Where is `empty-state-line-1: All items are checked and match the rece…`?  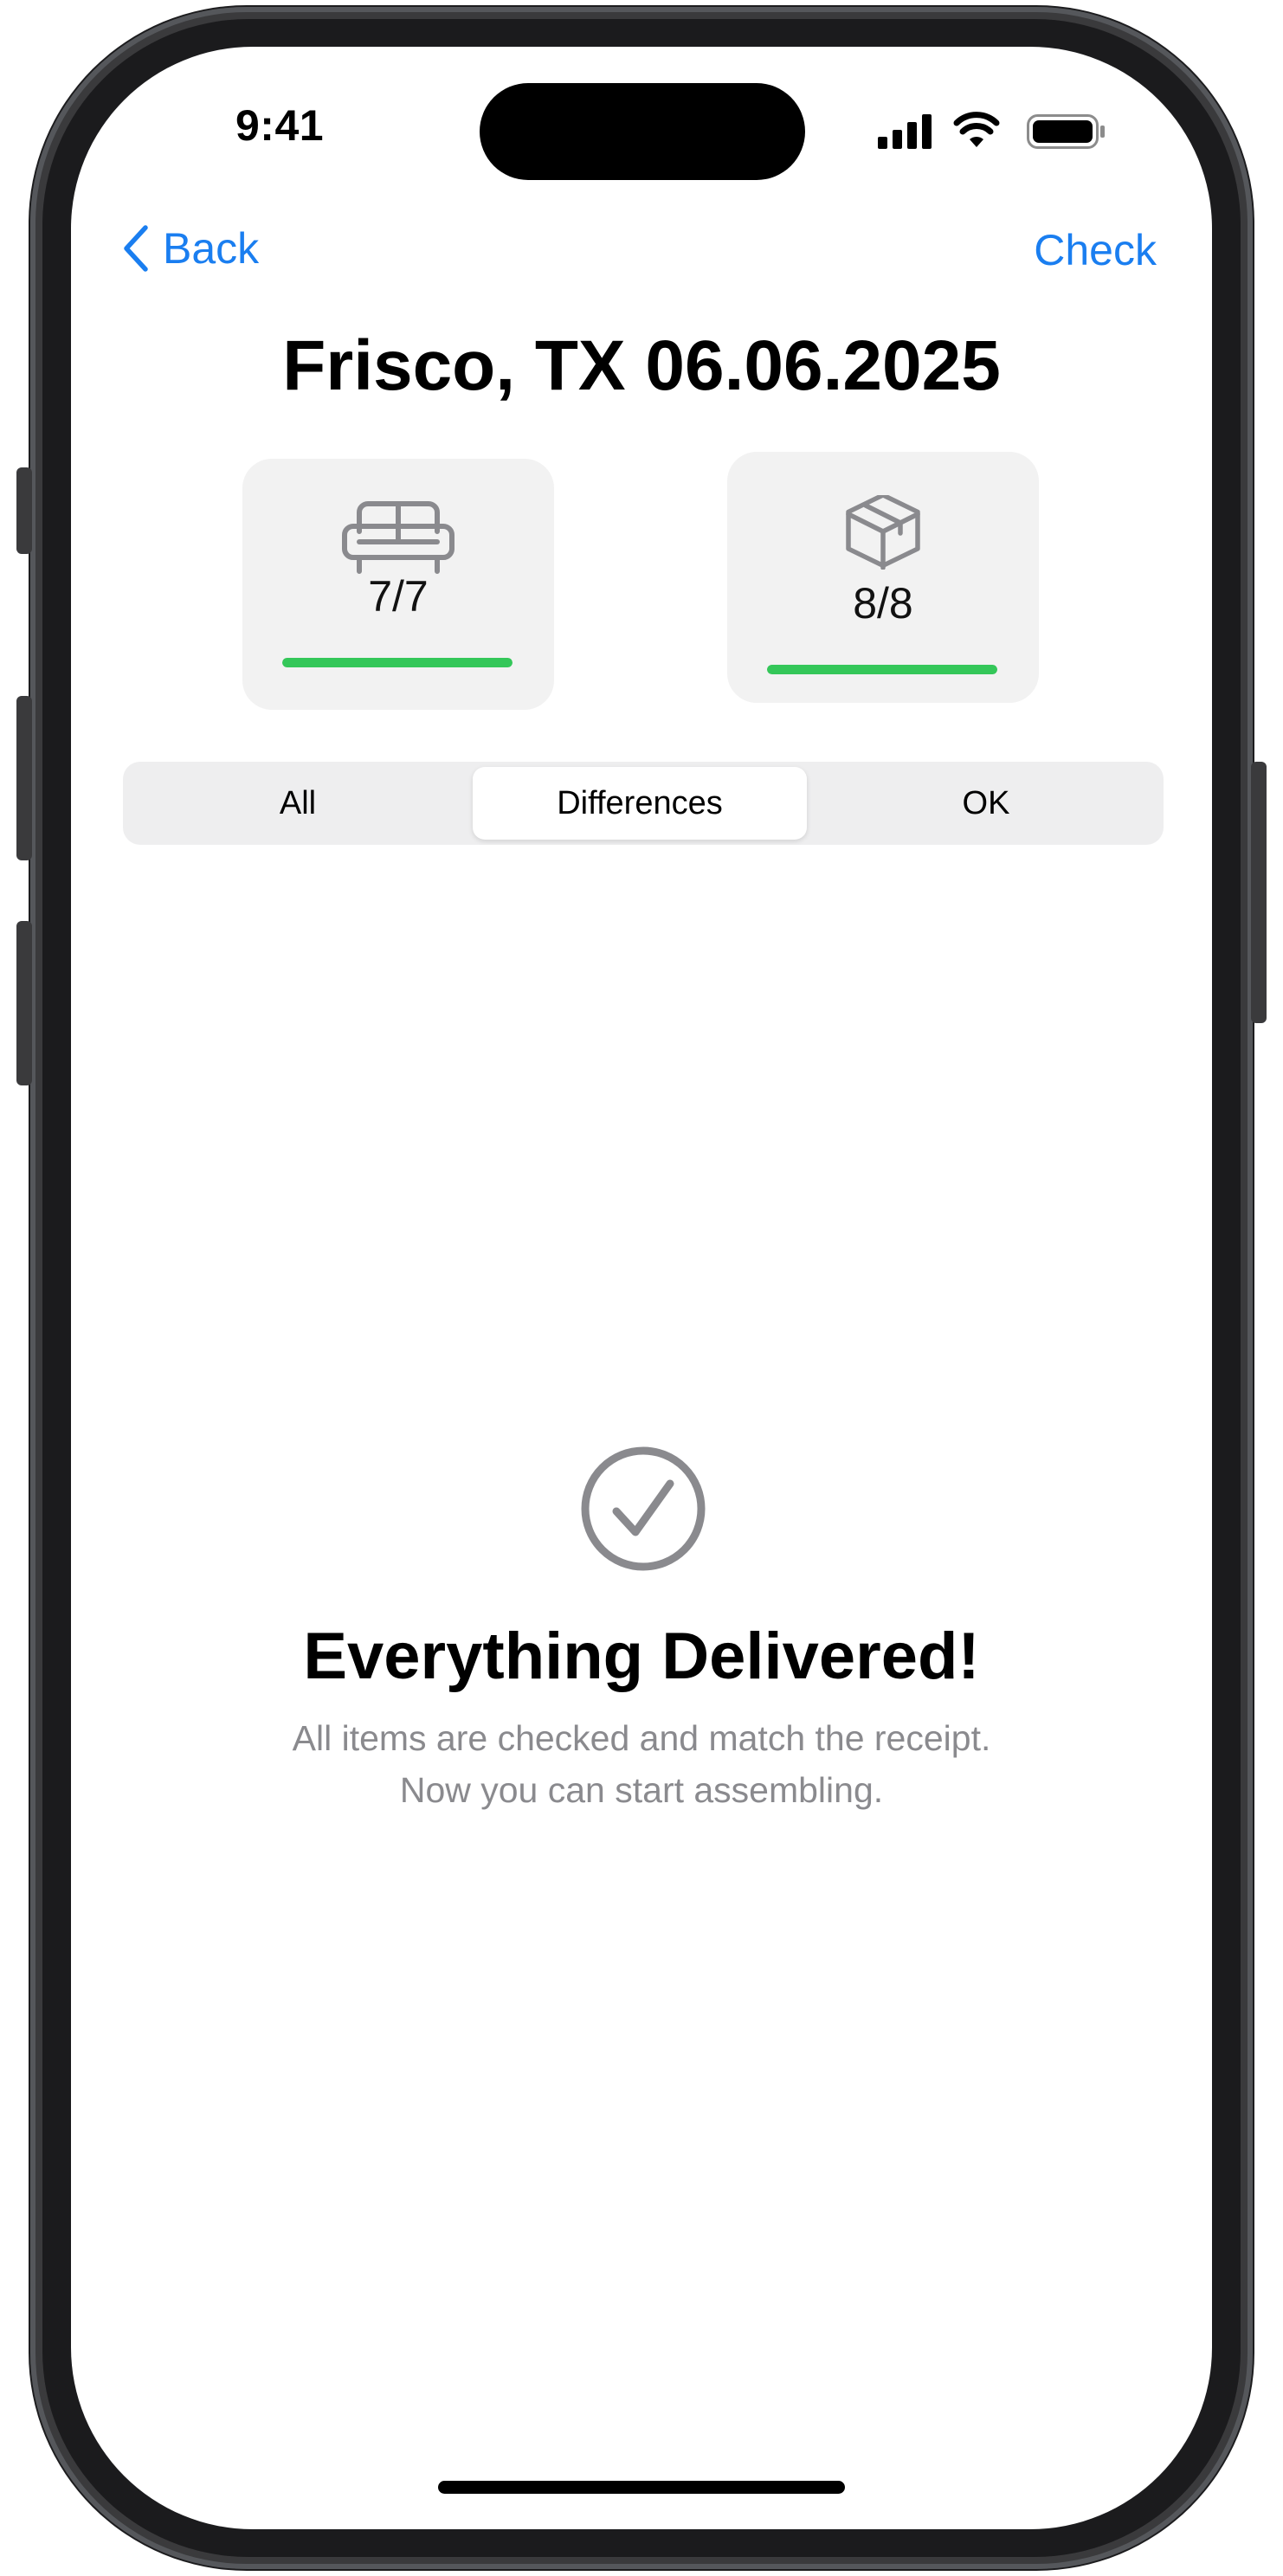 empty-state-line-1: All items are checked and match the rece… is located at coordinates (641, 1738).